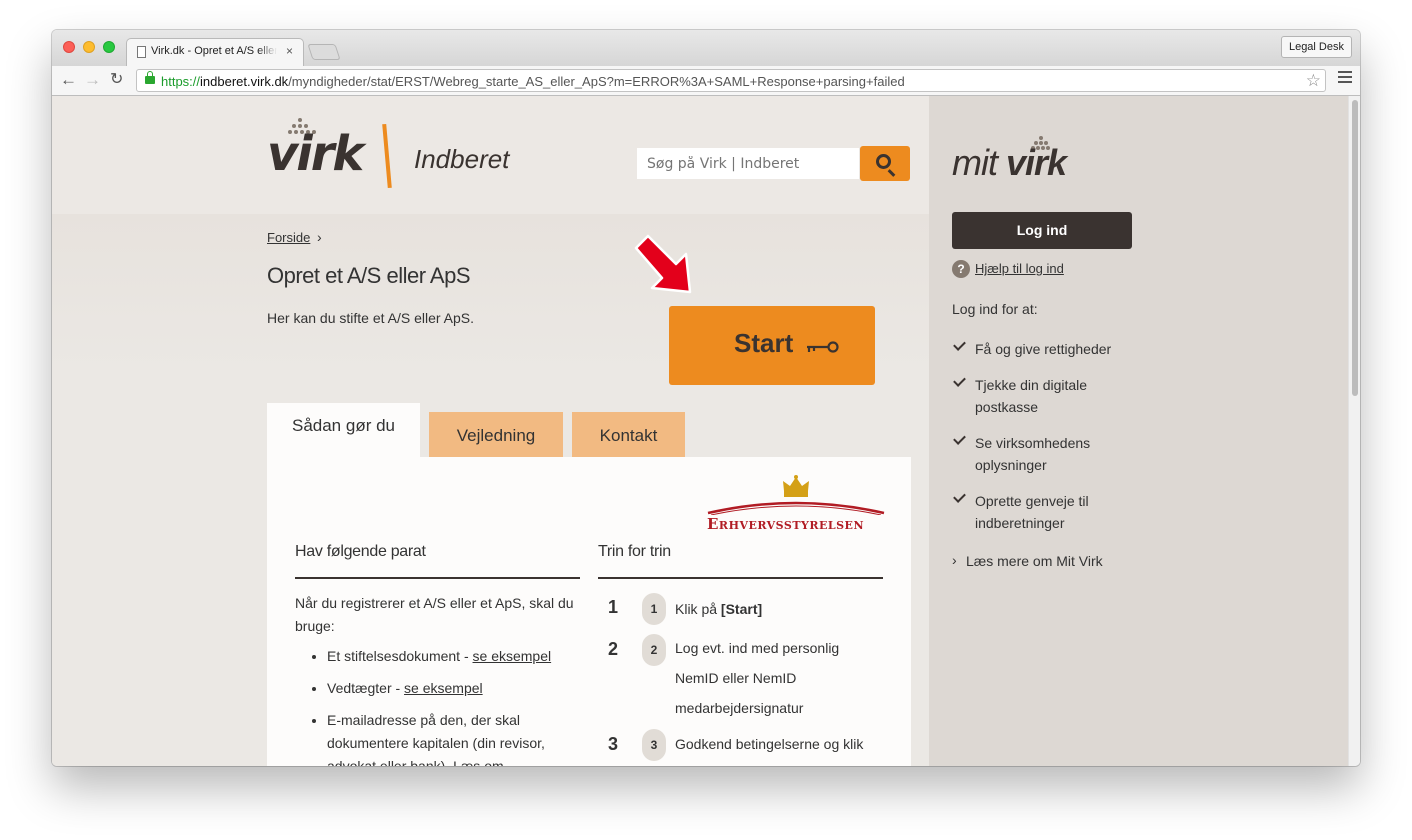 The image size is (1412, 840). I want to click on list-item: Vedtægter - se eksempel, so click(435, 688).